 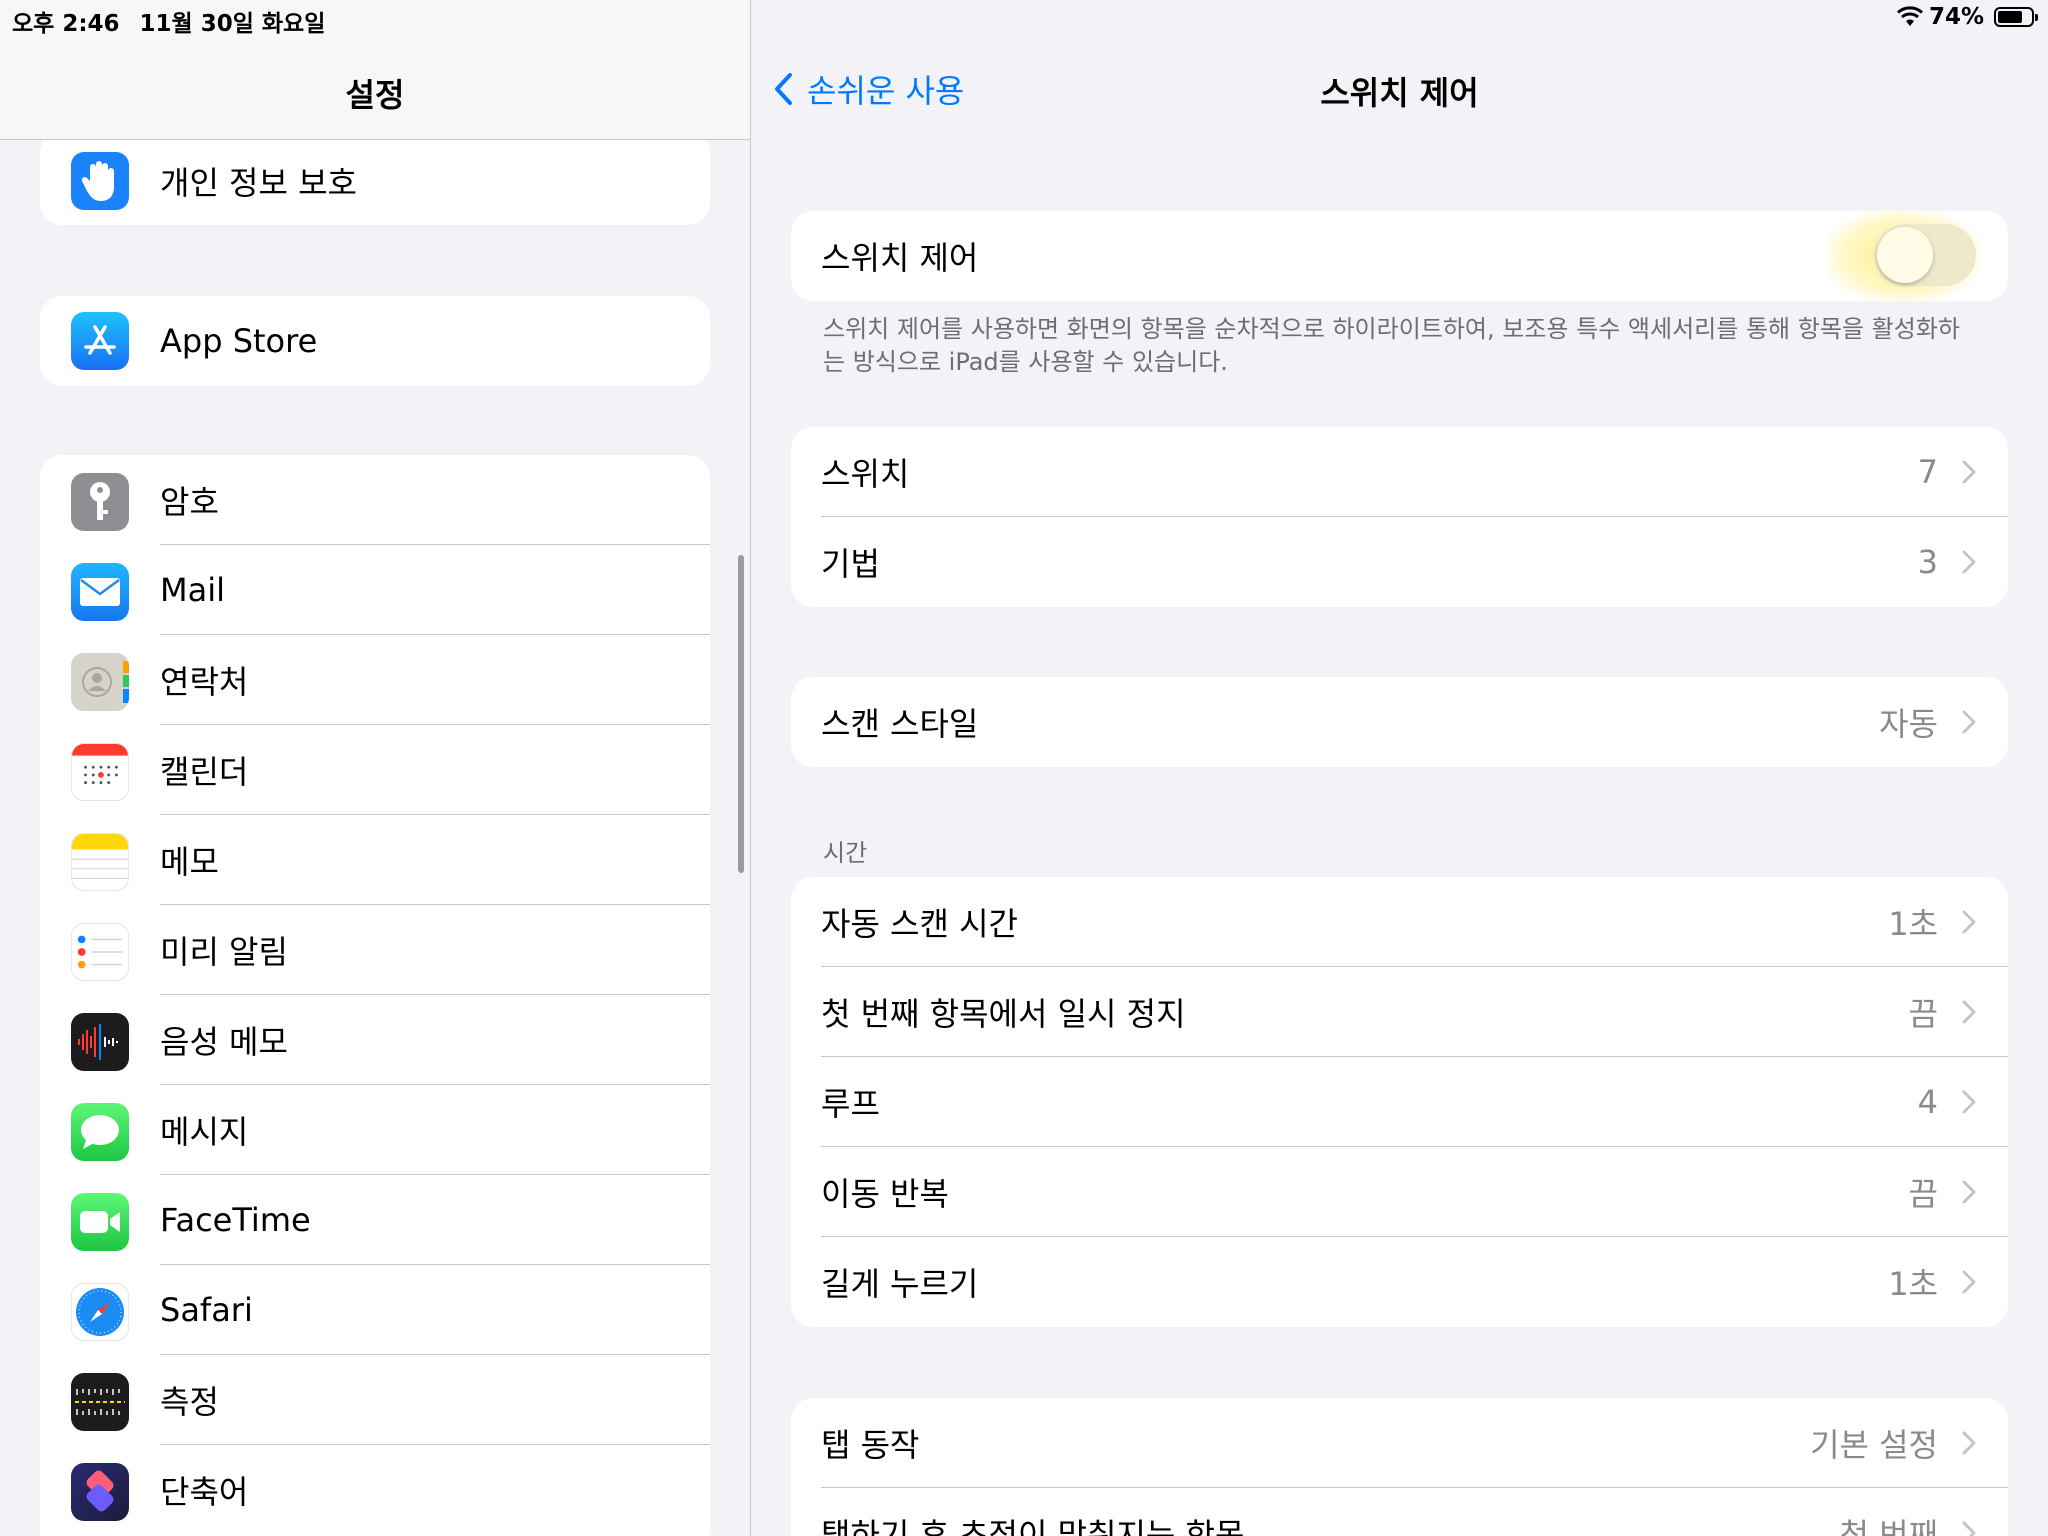 What do you see at coordinates (66, 24) in the screenshot?
I see `status-time: 오후 2:46` at bounding box center [66, 24].